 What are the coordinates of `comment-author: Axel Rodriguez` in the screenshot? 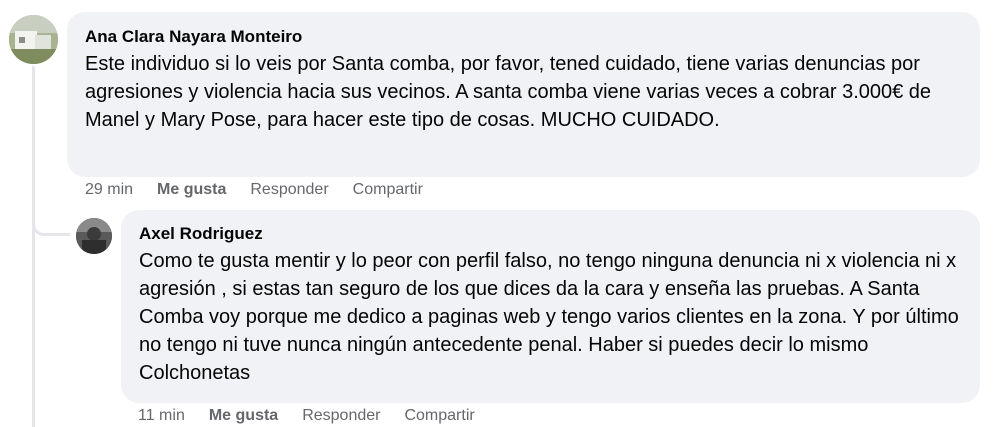 It's located at (550, 234).